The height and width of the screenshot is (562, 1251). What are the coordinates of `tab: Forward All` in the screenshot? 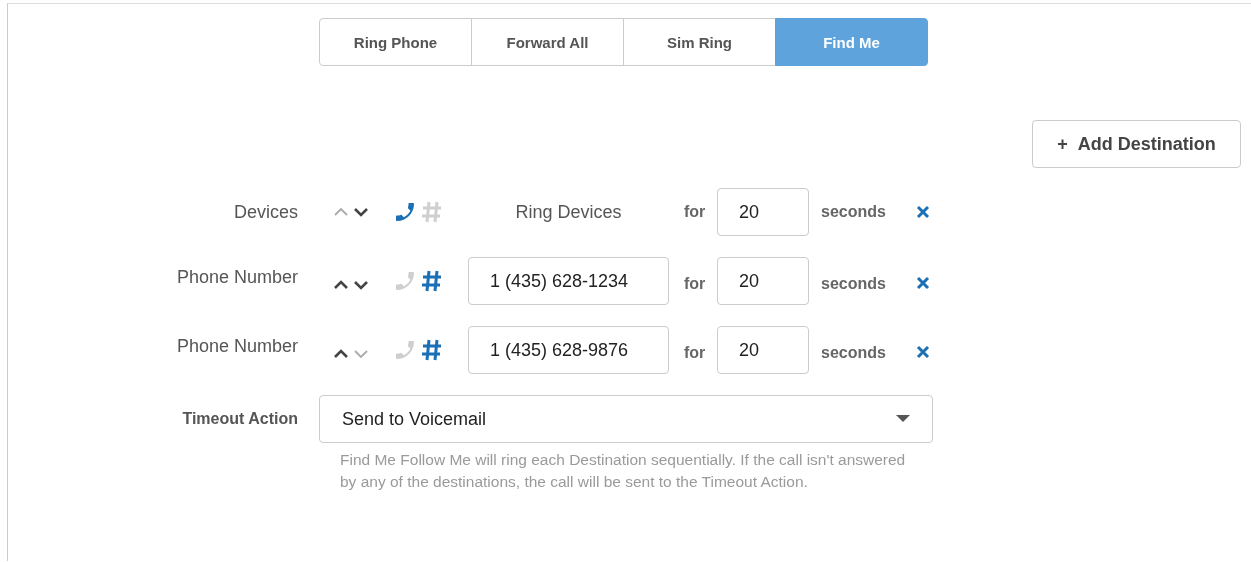 It's located at (547, 42).